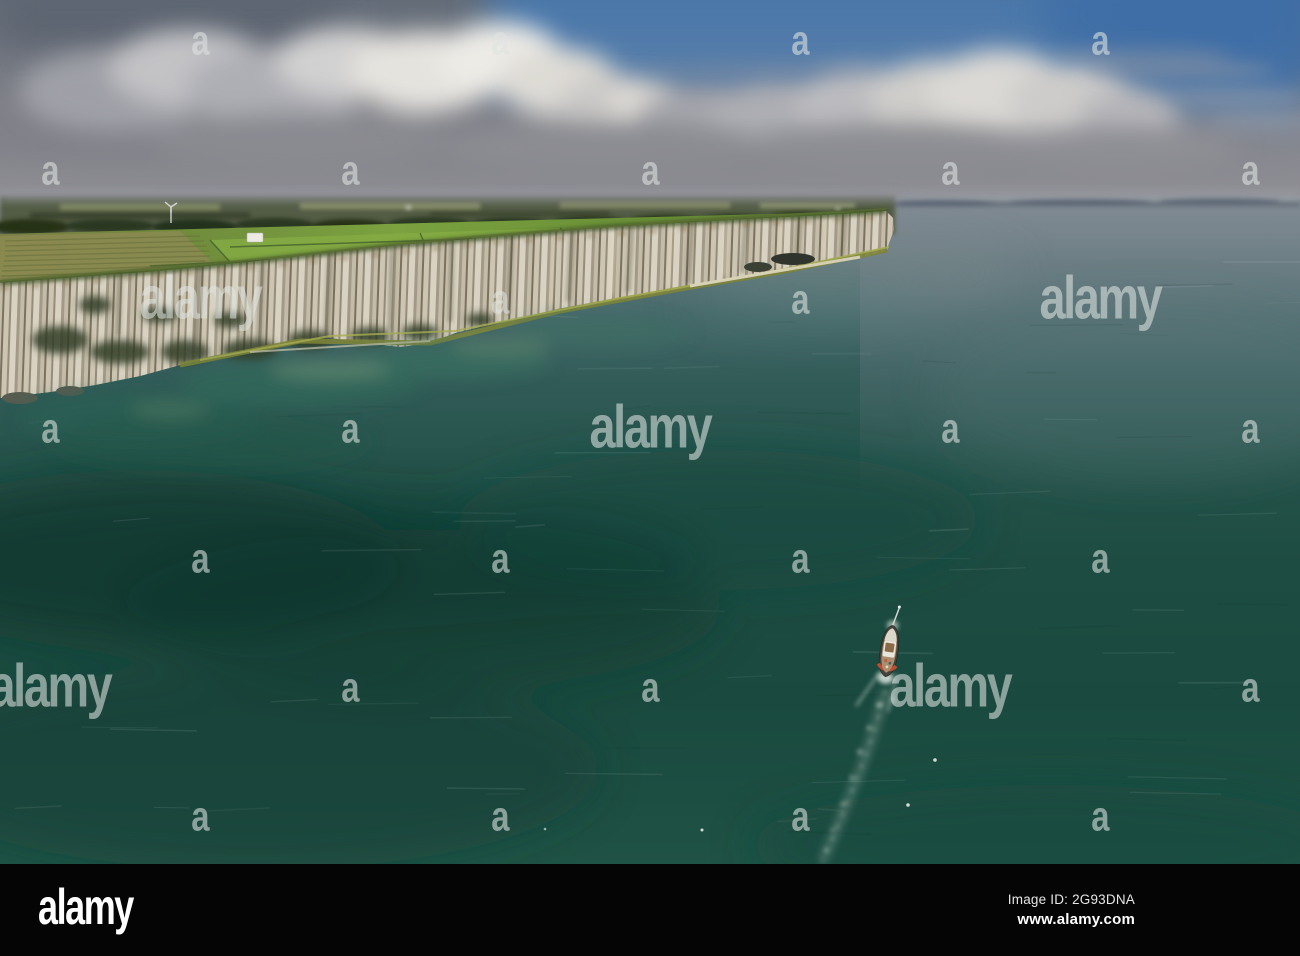  I want to click on footer-credit: Image ID: 2G93DNA www.alamy.com, so click(1071, 910).